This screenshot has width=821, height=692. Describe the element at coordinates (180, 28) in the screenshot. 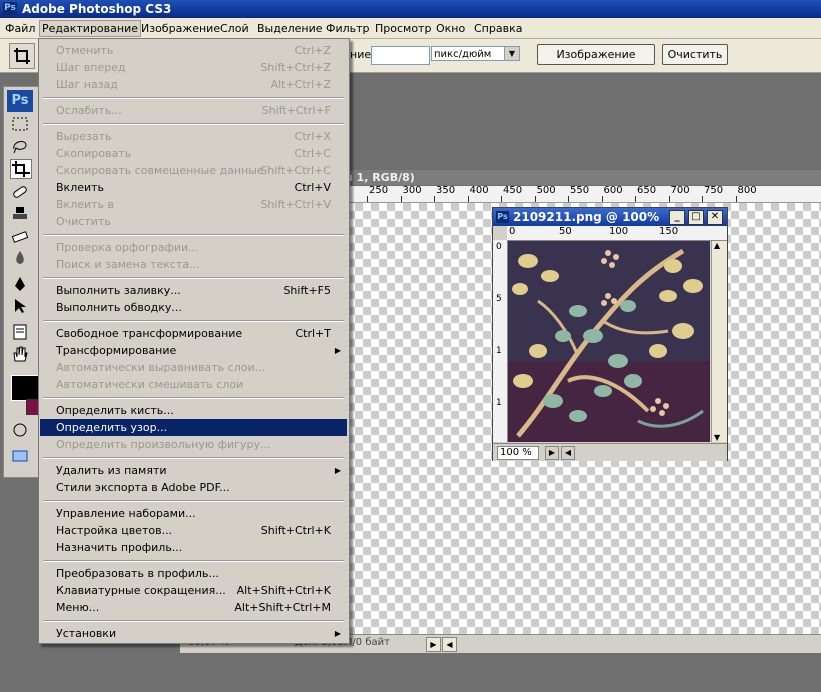

I see `menu-image: Изображение` at that location.